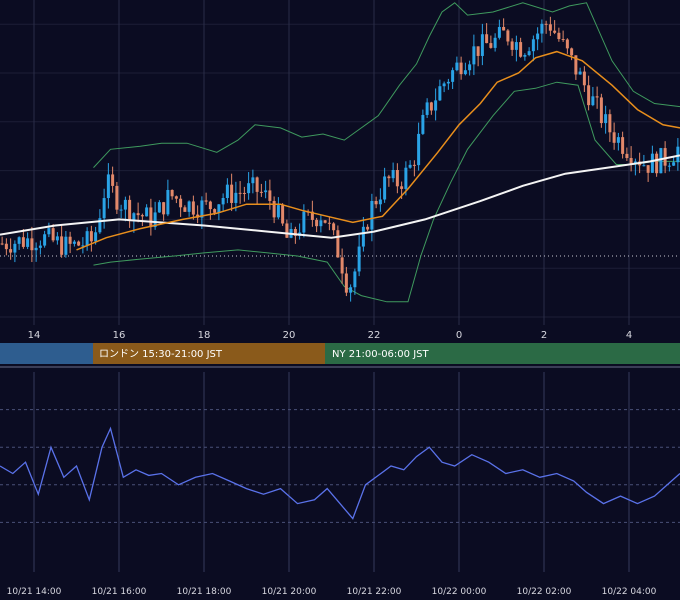 This screenshot has width=680, height=600. Describe the element at coordinates (629, 592) in the screenshot. I see `bottom-tick-label: 10/22 04:00` at that location.